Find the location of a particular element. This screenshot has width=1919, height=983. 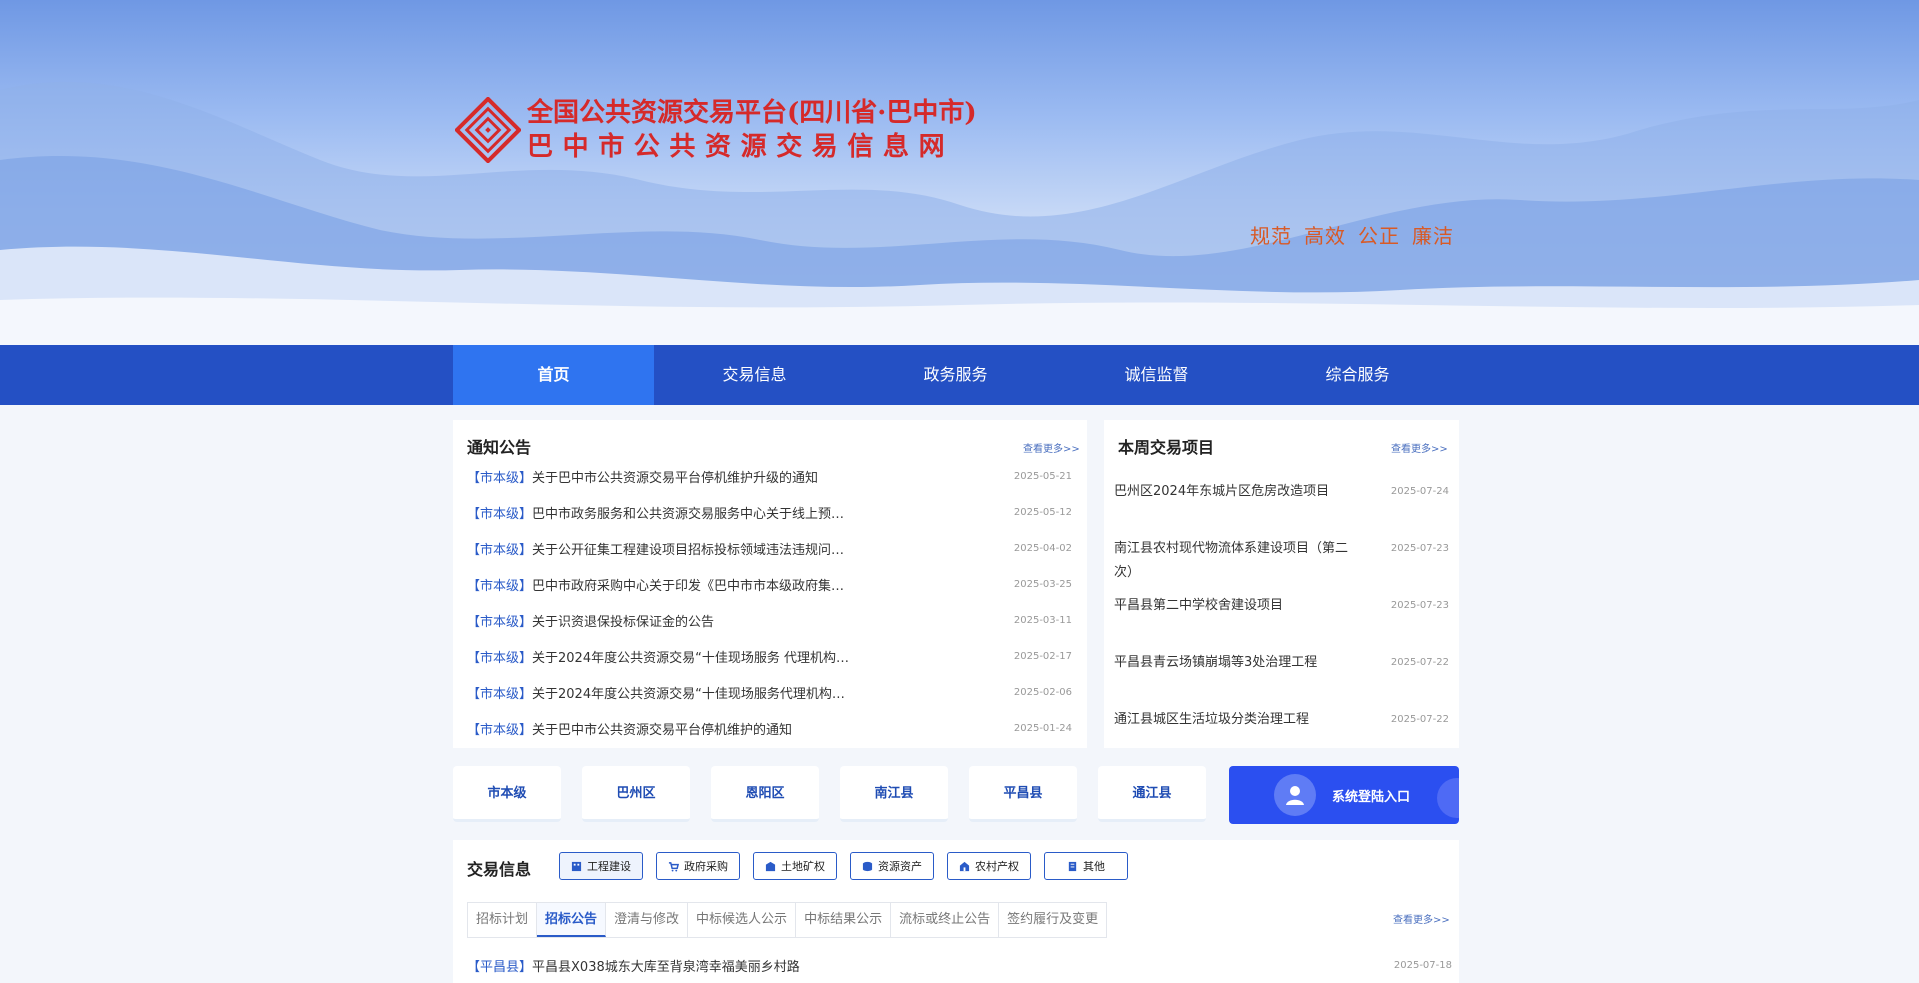

region-tongjiang: 通江县 is located at coordinates (1152, 794).